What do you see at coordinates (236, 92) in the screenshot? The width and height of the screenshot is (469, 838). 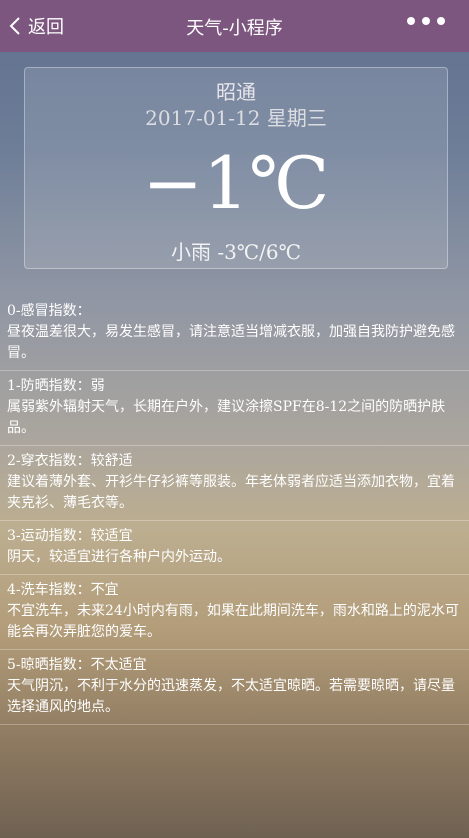 I see `city-name: 昭通` at bounding box center [236, 92].